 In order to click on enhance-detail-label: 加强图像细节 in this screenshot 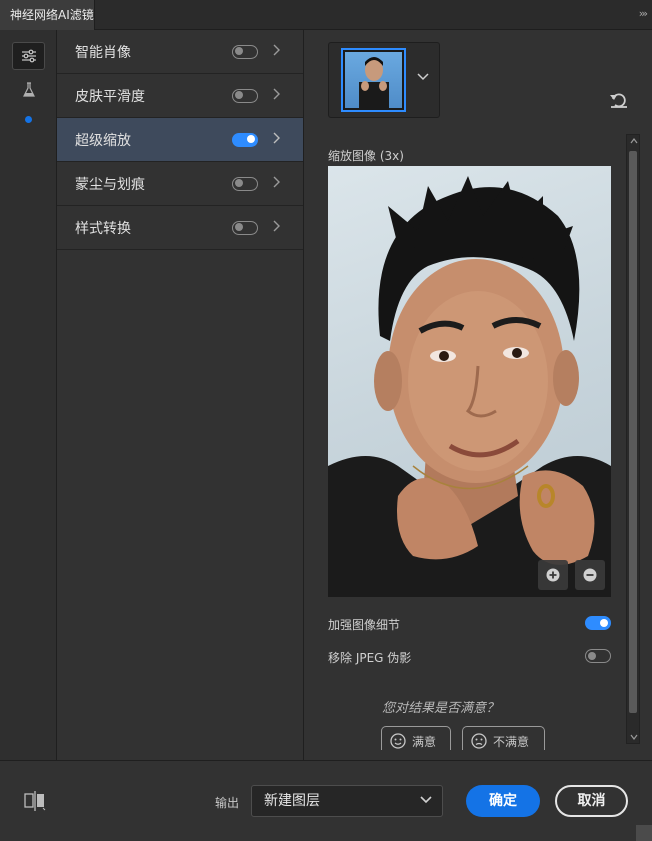, I will do `click(364, 625)`.